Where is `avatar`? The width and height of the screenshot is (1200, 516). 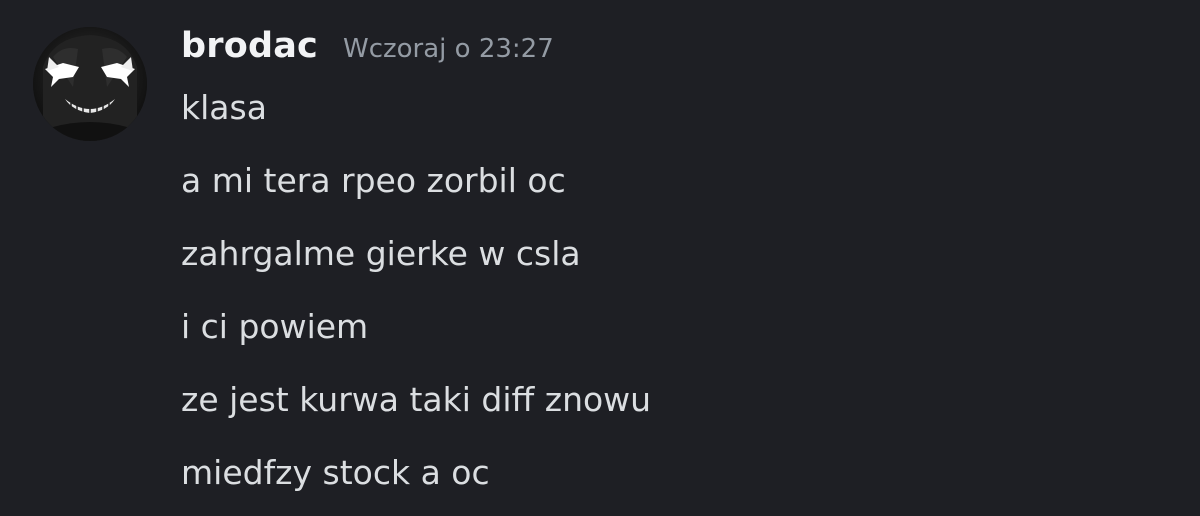
avatar is located at coordinates (90, 84).